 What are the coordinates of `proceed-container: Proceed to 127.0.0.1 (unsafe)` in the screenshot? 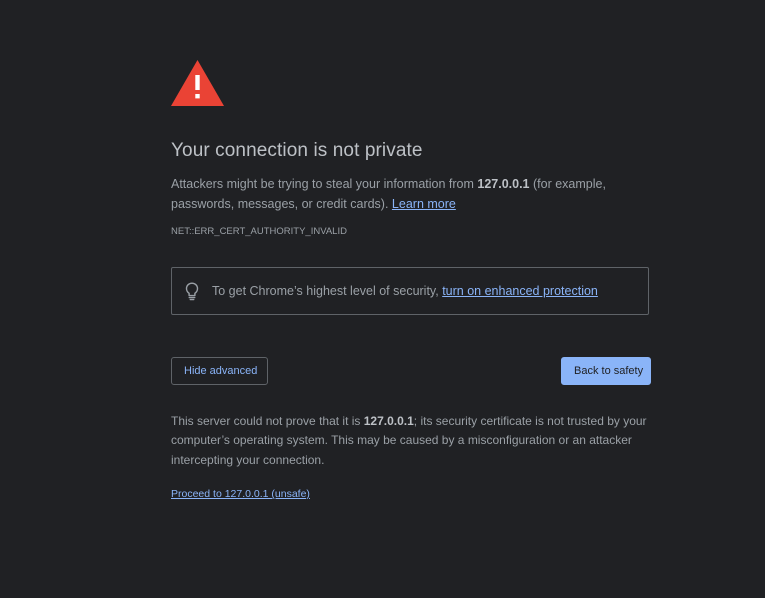 It's located at (240, 494).